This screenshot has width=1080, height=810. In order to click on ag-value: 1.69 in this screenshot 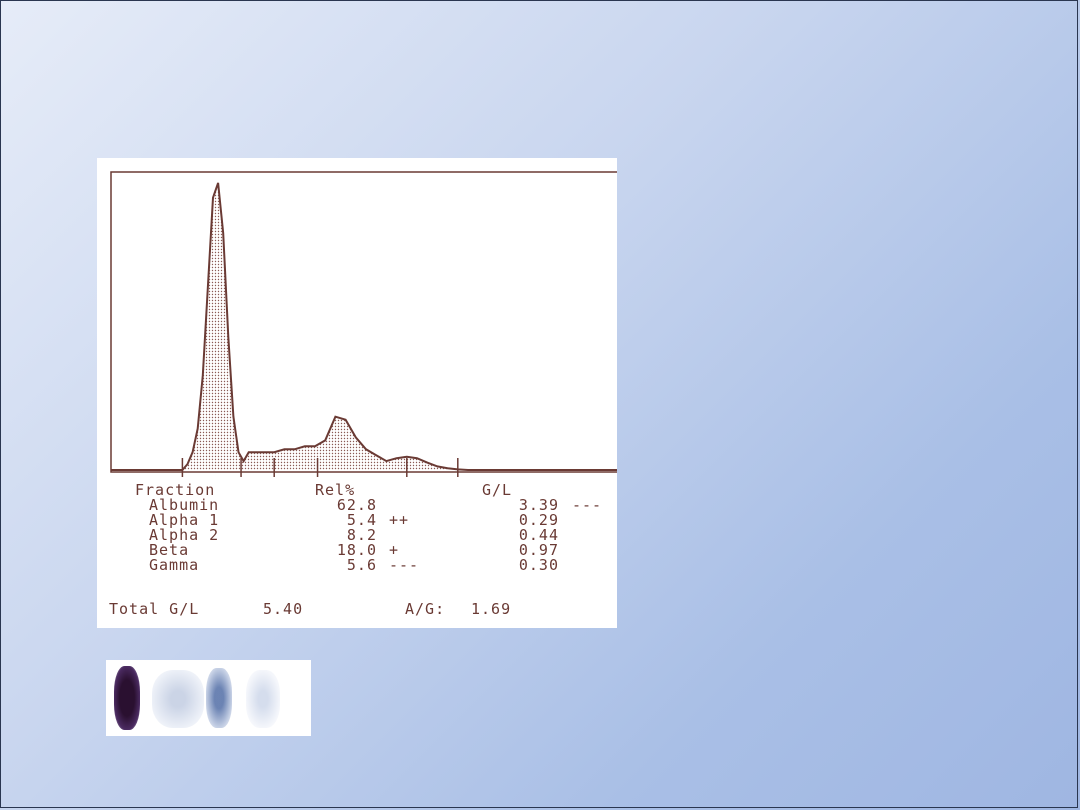, I will do `click(491, 609)`.